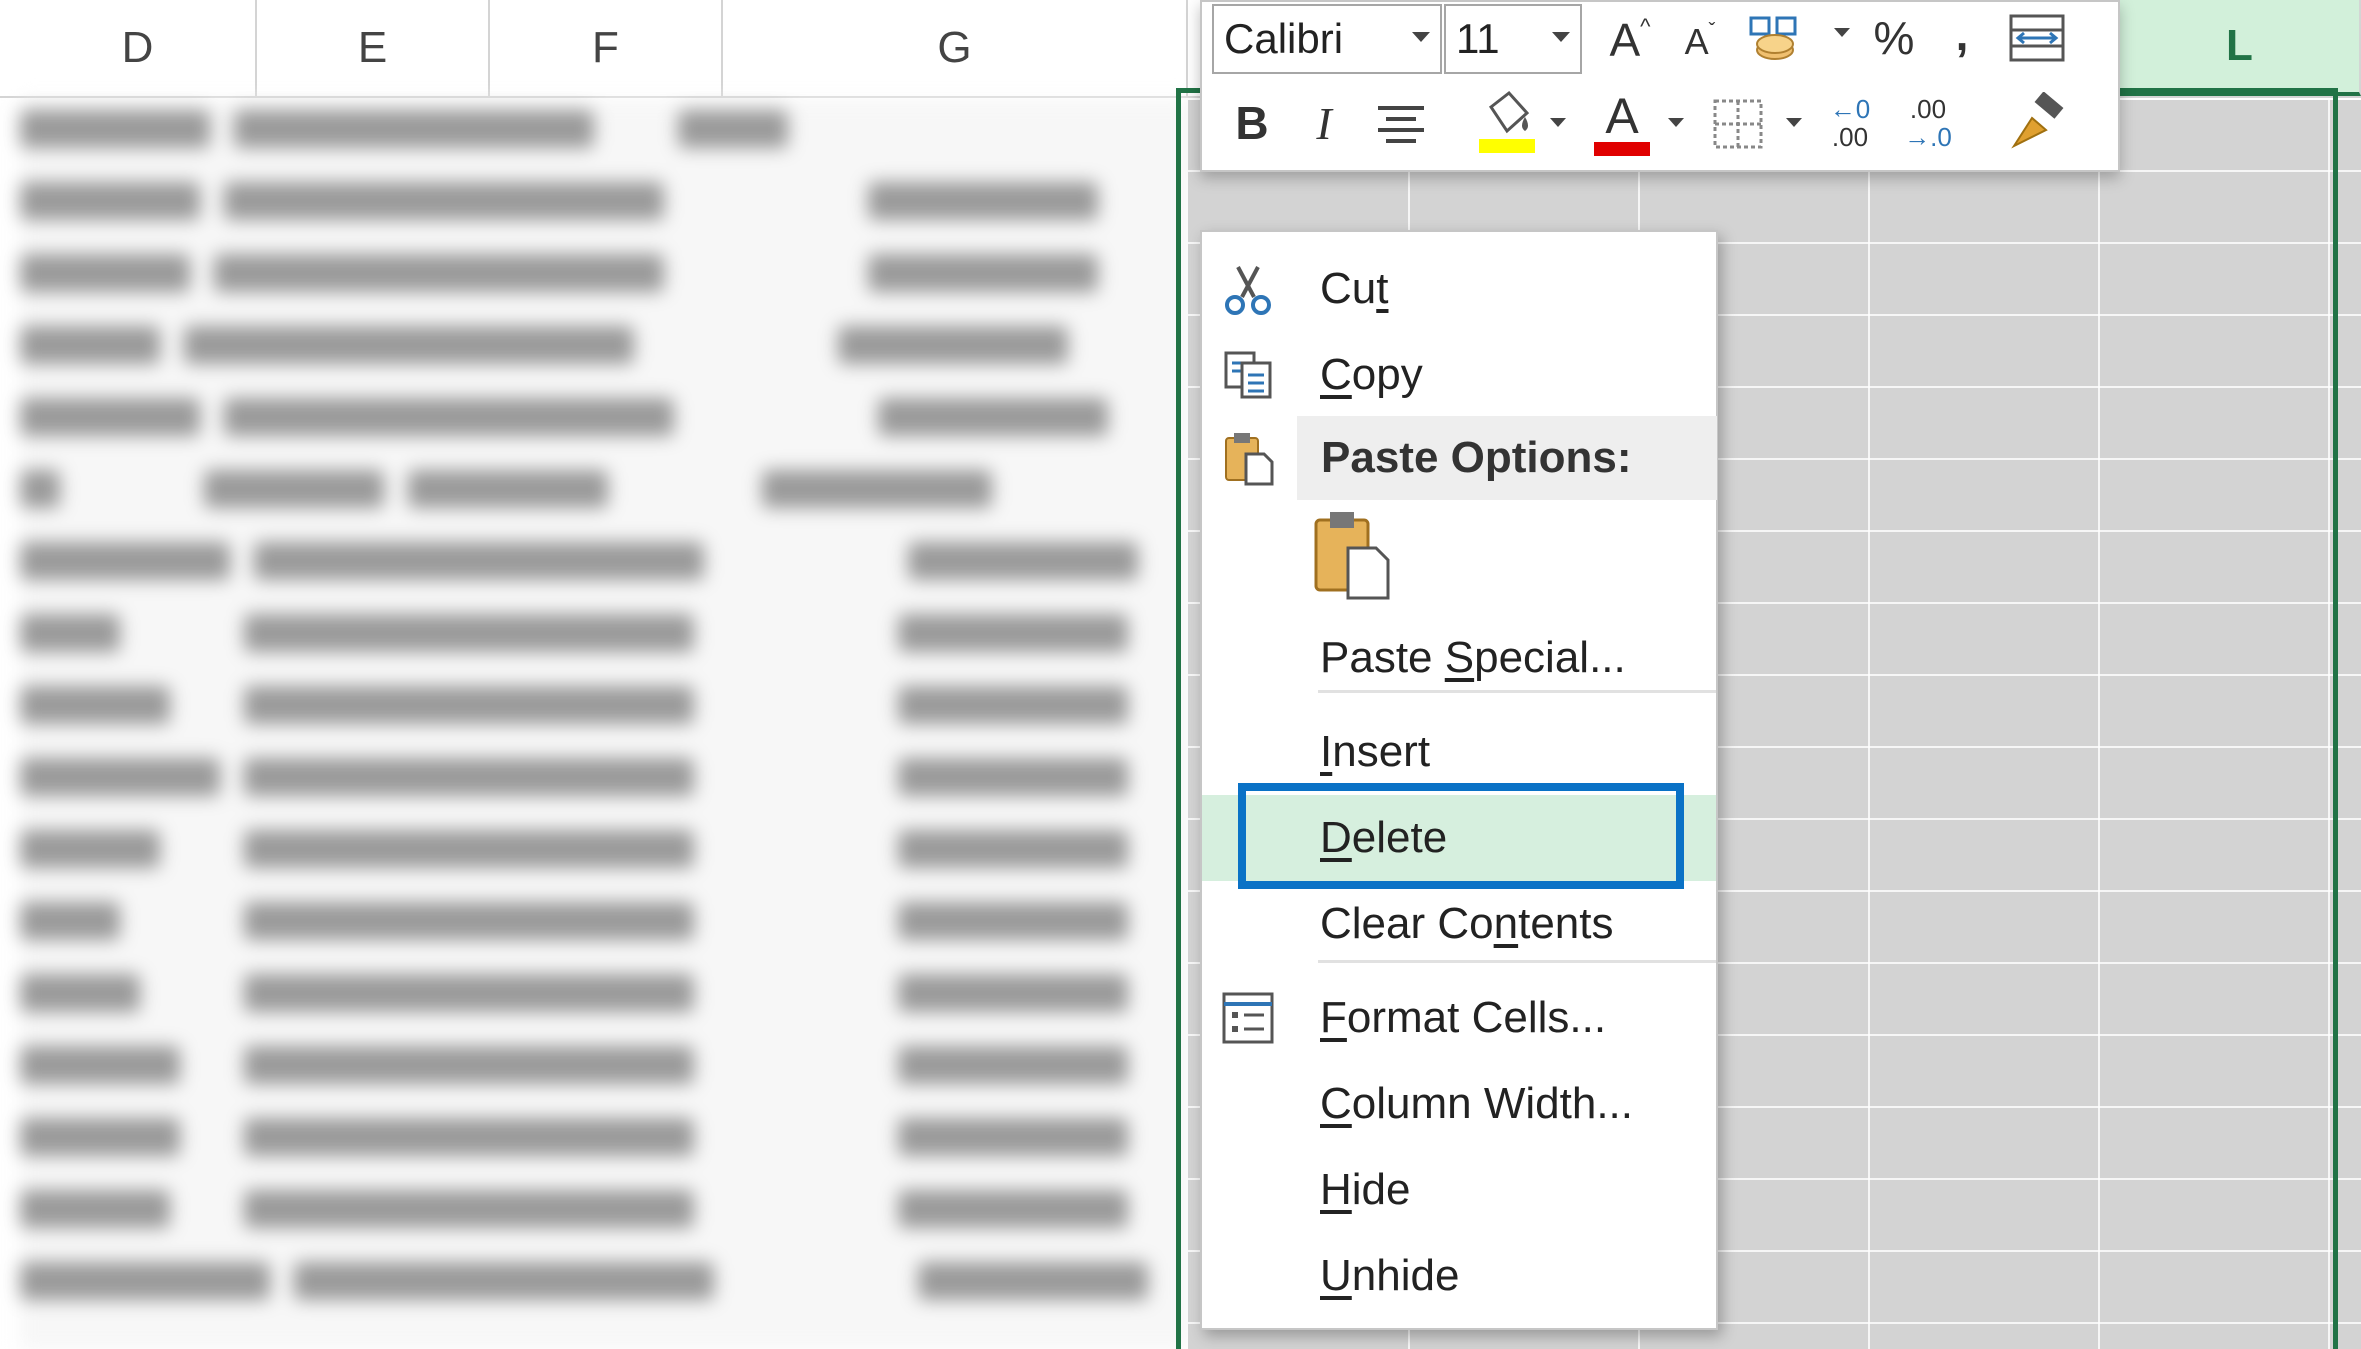 The height and width of the screenshot is (1349, 2361). What do you see at coordinates (1467, 923) in the screenshot?
I see `menu-label-clear-contents: Clear Contents` at bounding box center [1467, 923].